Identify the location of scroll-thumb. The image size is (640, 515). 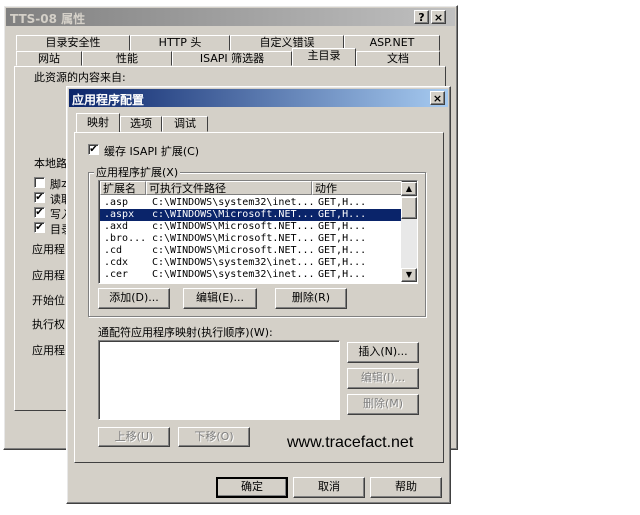
(409, 208).